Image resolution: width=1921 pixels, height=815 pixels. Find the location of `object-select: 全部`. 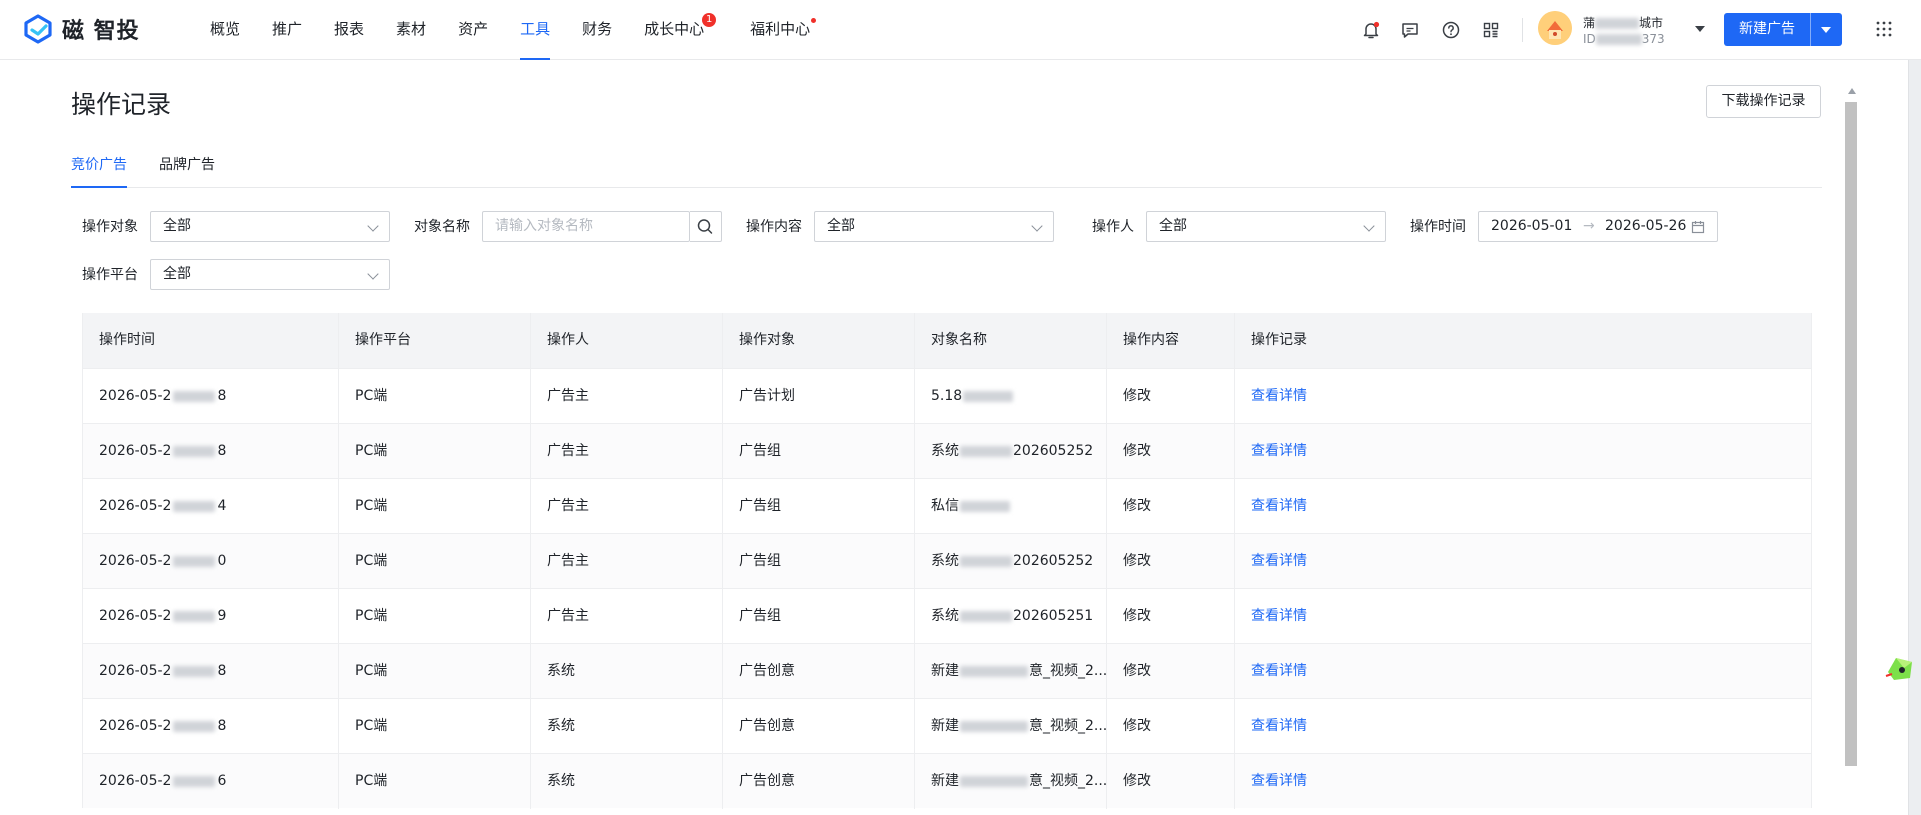

object-select: 全部 is located at coordinates (270, 226).